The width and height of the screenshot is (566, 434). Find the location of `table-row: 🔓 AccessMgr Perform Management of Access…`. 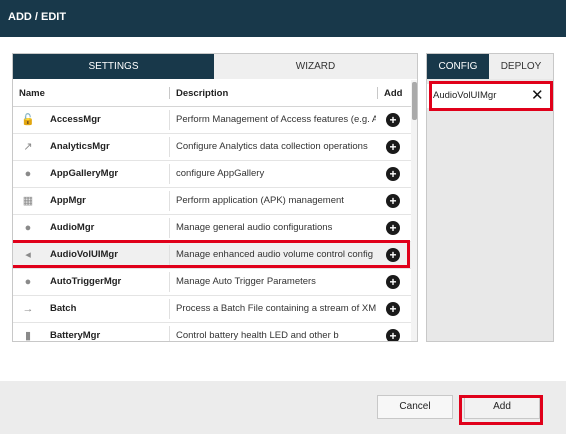

table-row: 🔓 AccessMgr Perform Management of Access… is located at coordinates (212, 120).